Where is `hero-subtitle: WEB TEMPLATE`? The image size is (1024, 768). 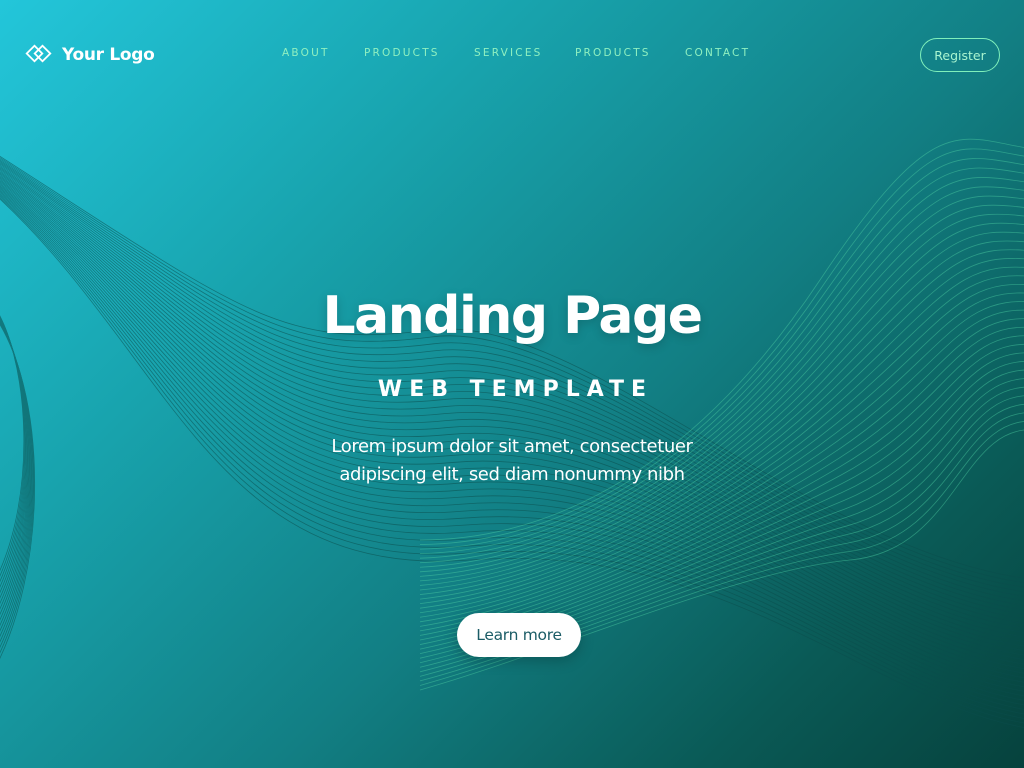 hero-subtitle: WEB TEMPLATE is located at coordinates (515, 389).